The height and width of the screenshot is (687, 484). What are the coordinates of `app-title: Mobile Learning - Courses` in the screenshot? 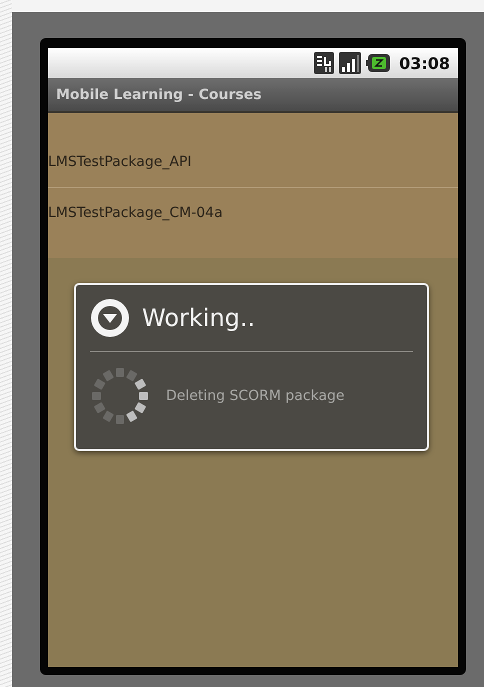 It's located at (159, 94).